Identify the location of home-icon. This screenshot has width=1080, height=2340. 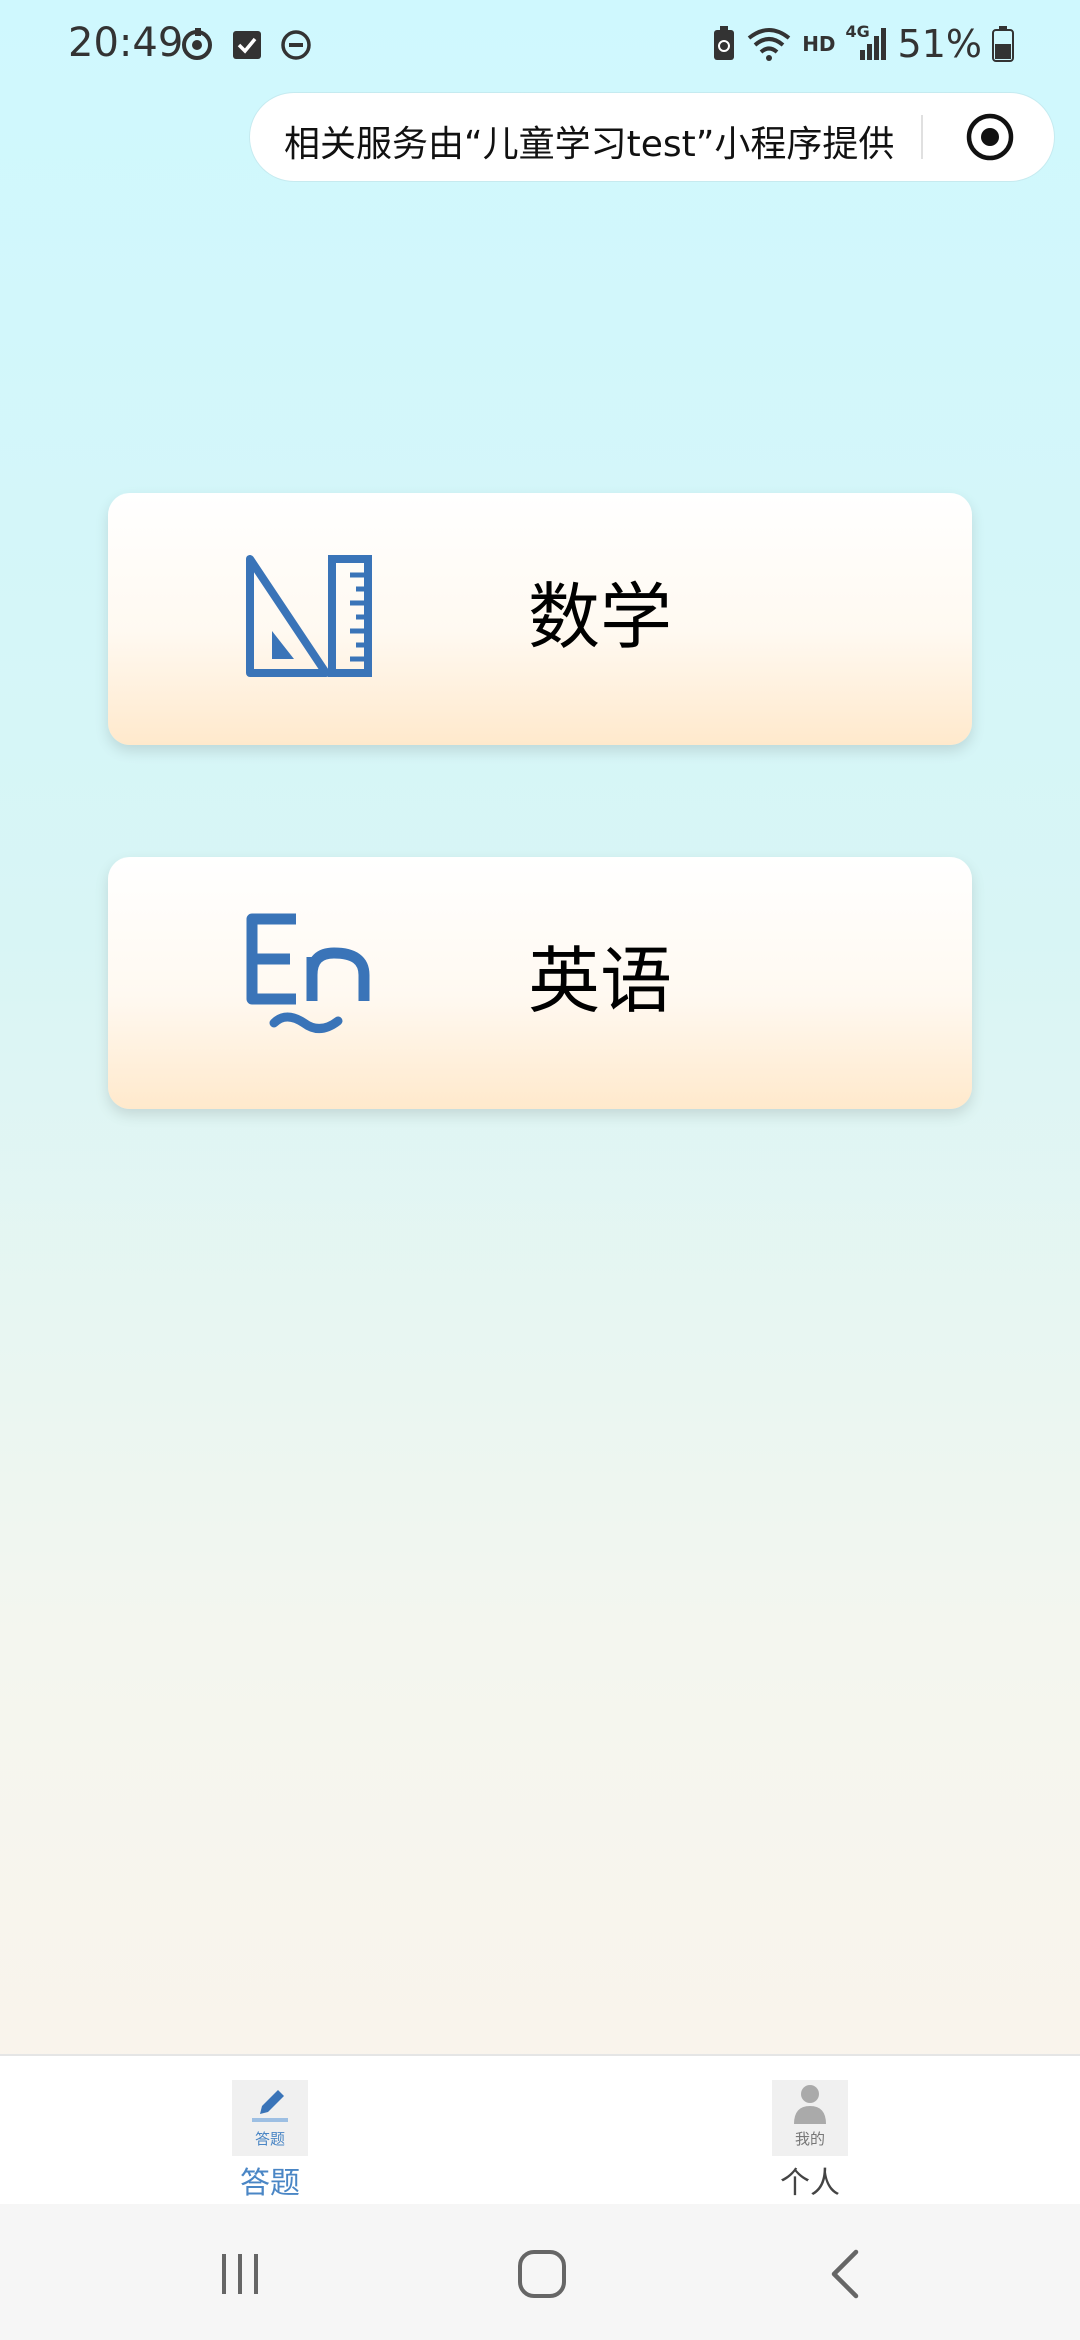
(542, 2274).